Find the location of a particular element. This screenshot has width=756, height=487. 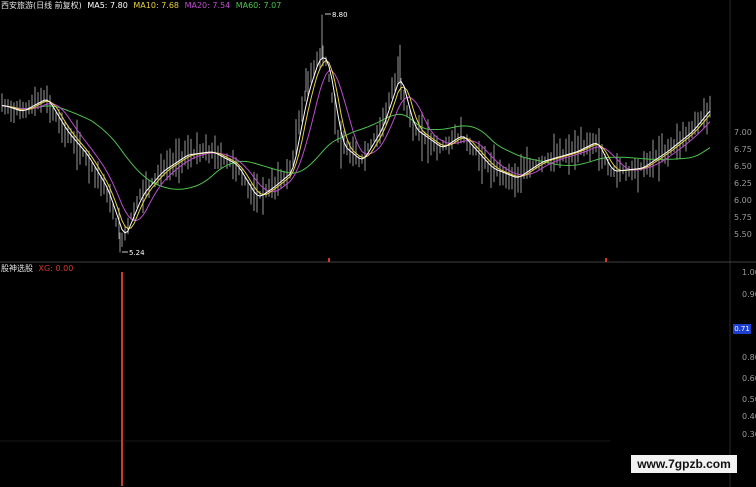

xg-signal-series is located at coordinates (122, 379).